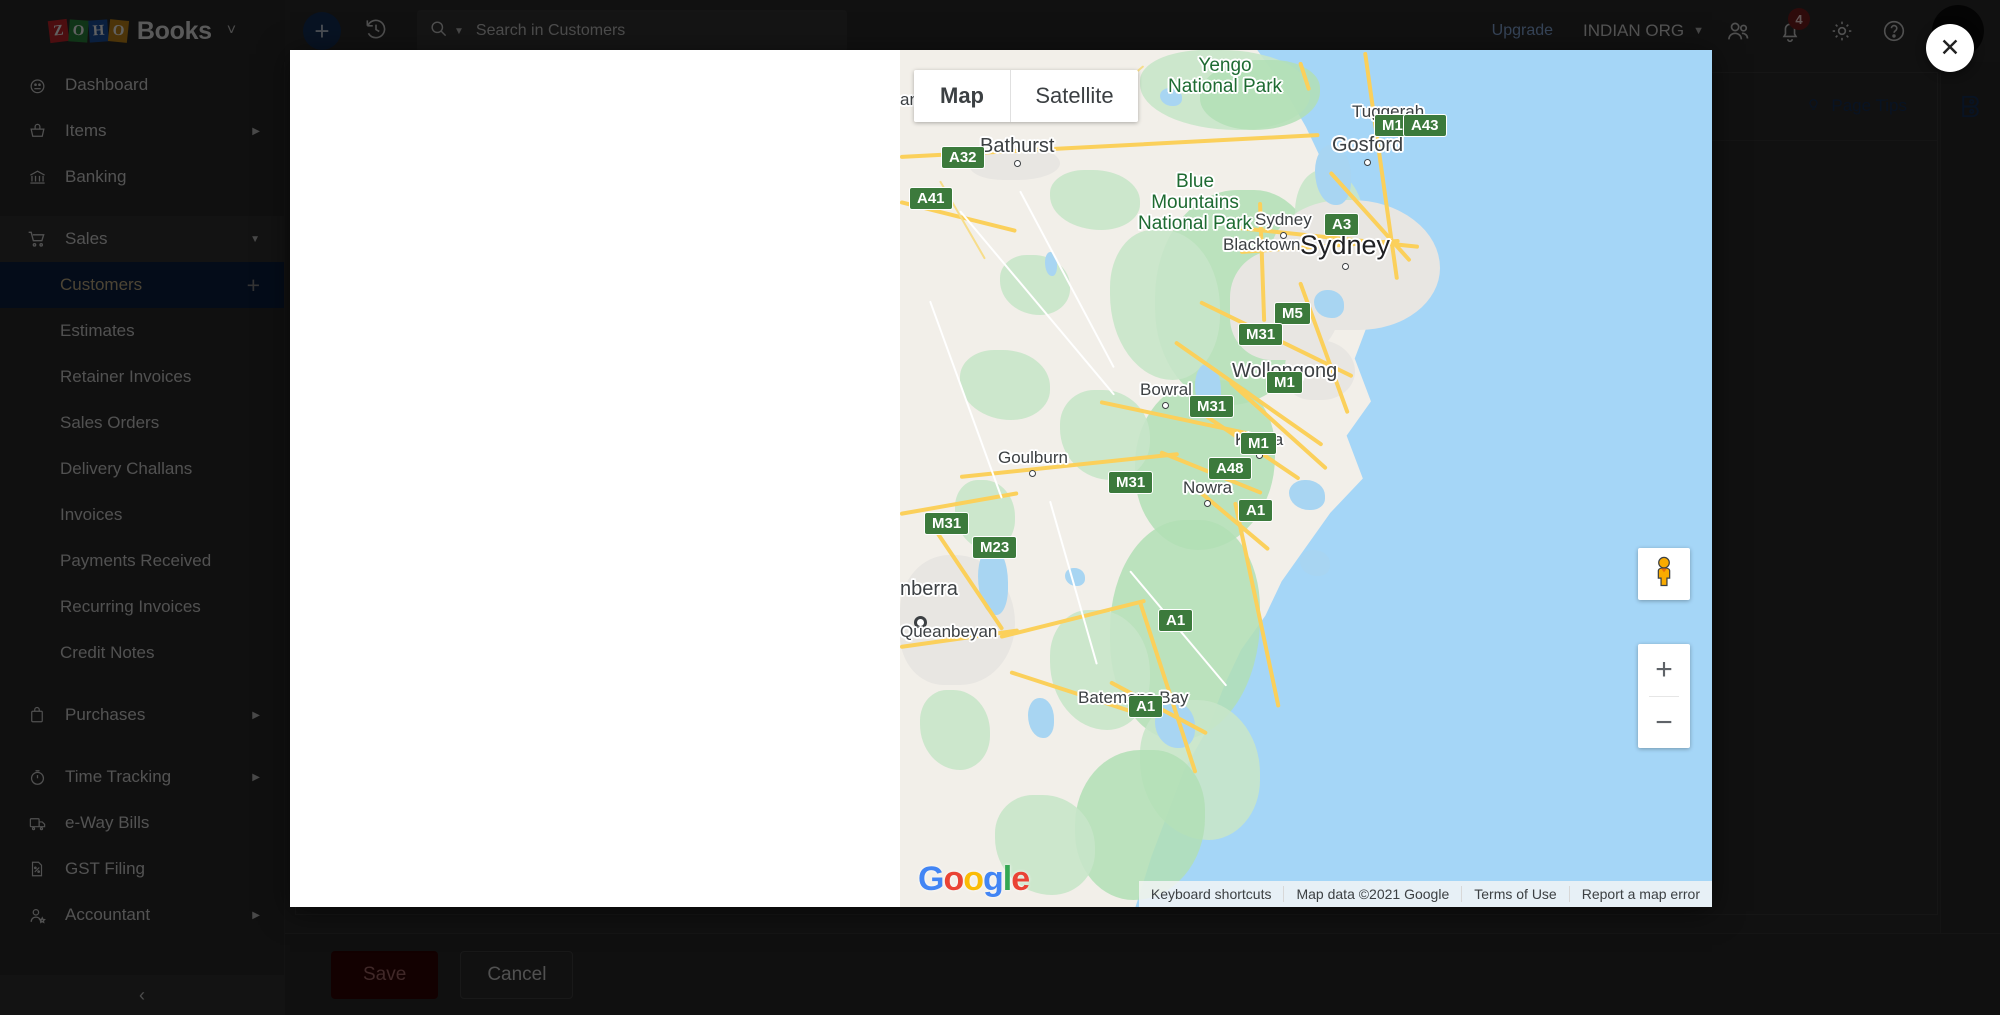  What do you see at coordinates (142, 331) in the screenshot?
I see `sidebar-item-estimates: Estimates` at bounding box center [142, 331].